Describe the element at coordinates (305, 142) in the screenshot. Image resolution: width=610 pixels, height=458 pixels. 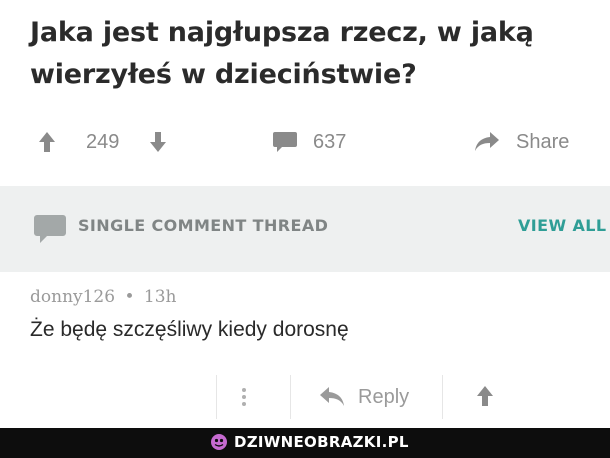
I see `post-actions: 249 637 Share` at that location.